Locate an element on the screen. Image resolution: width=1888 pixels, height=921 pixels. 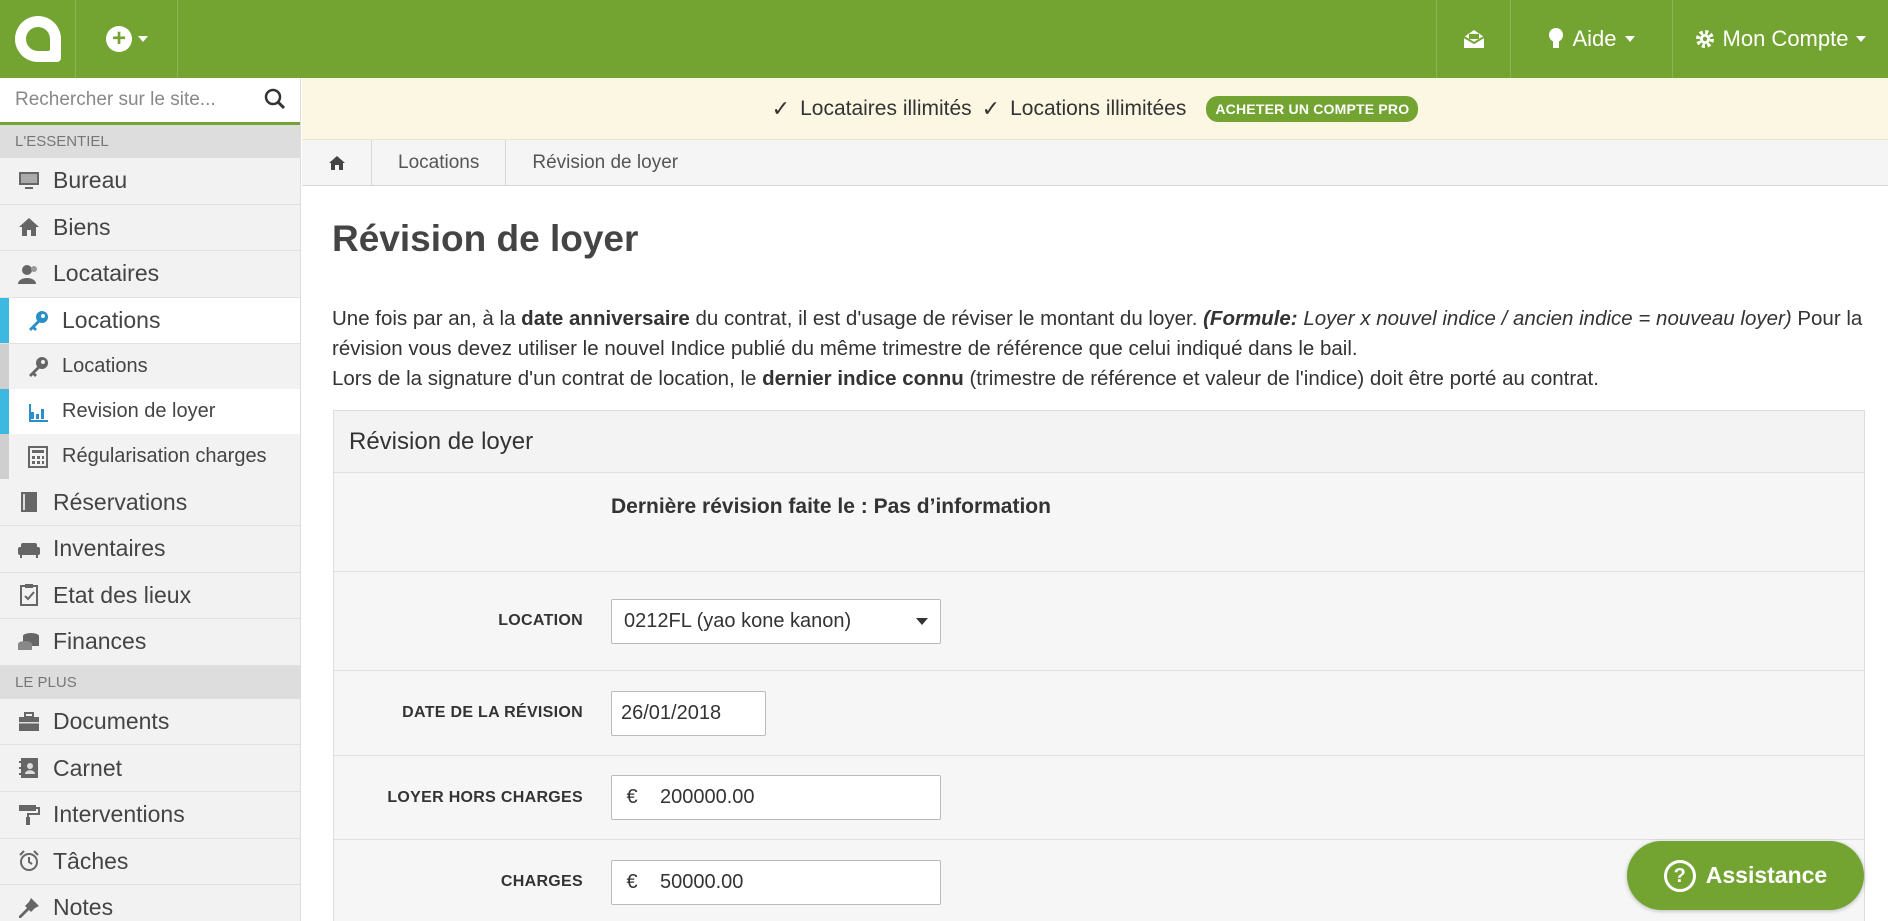
charges-label: CHARGES is located at coordinates (541, 881).